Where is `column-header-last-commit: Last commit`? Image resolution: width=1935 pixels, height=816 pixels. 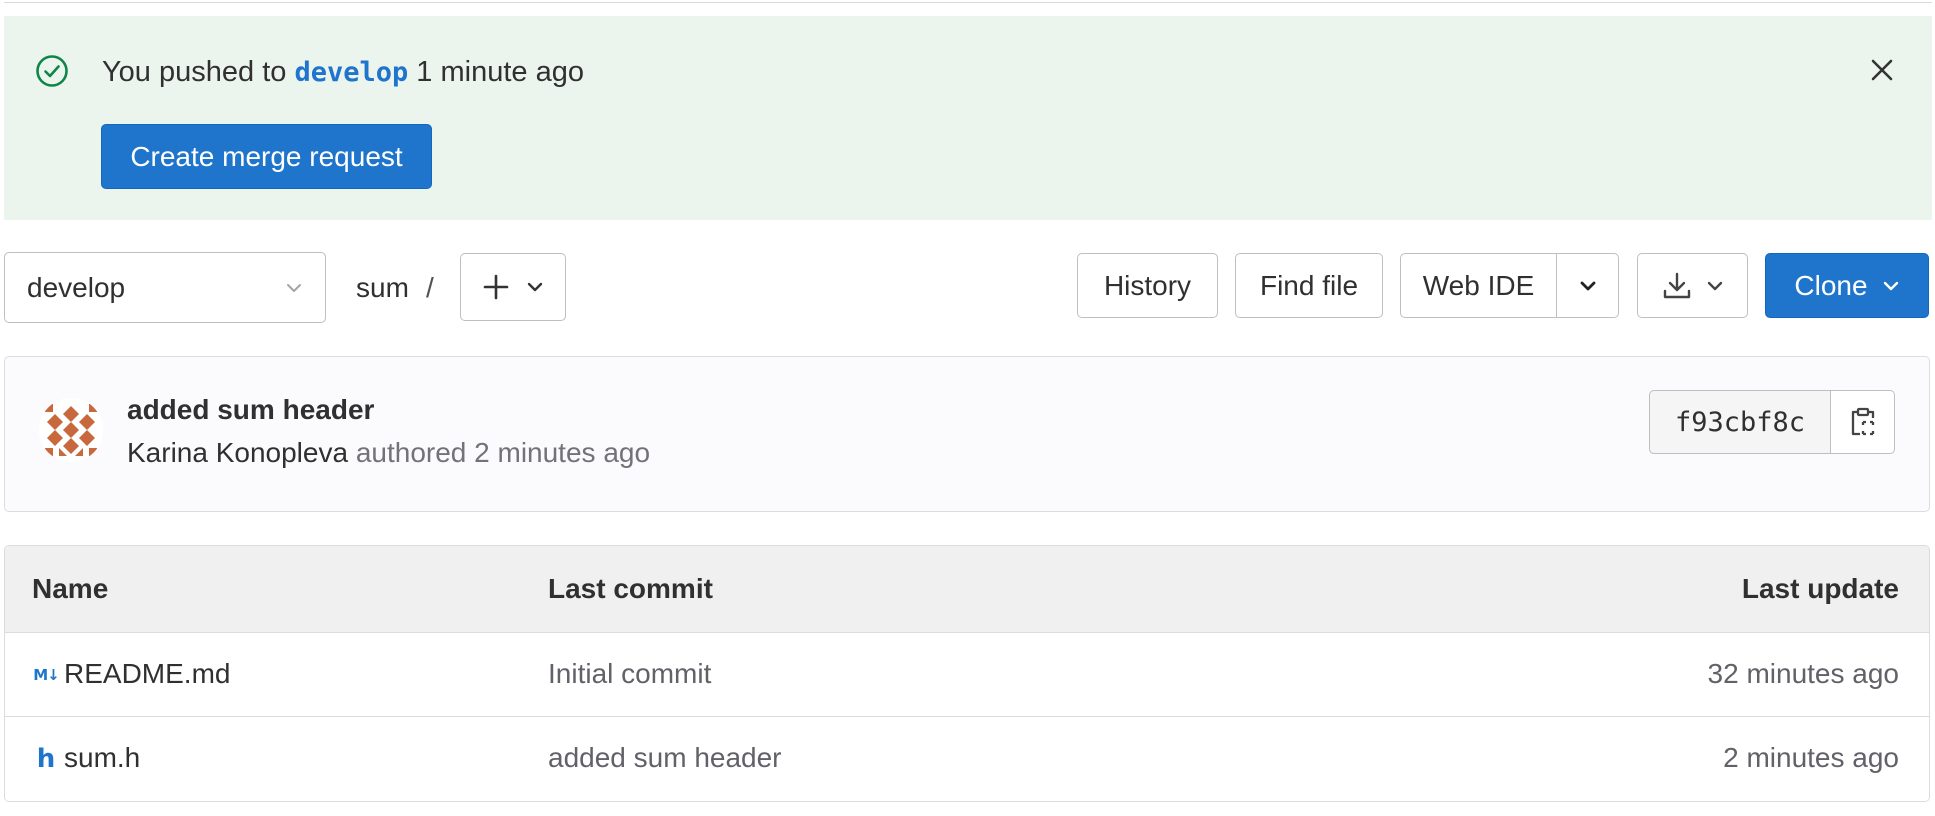 column-header-last-commit: Last commit is located at coordinates (630, 588).